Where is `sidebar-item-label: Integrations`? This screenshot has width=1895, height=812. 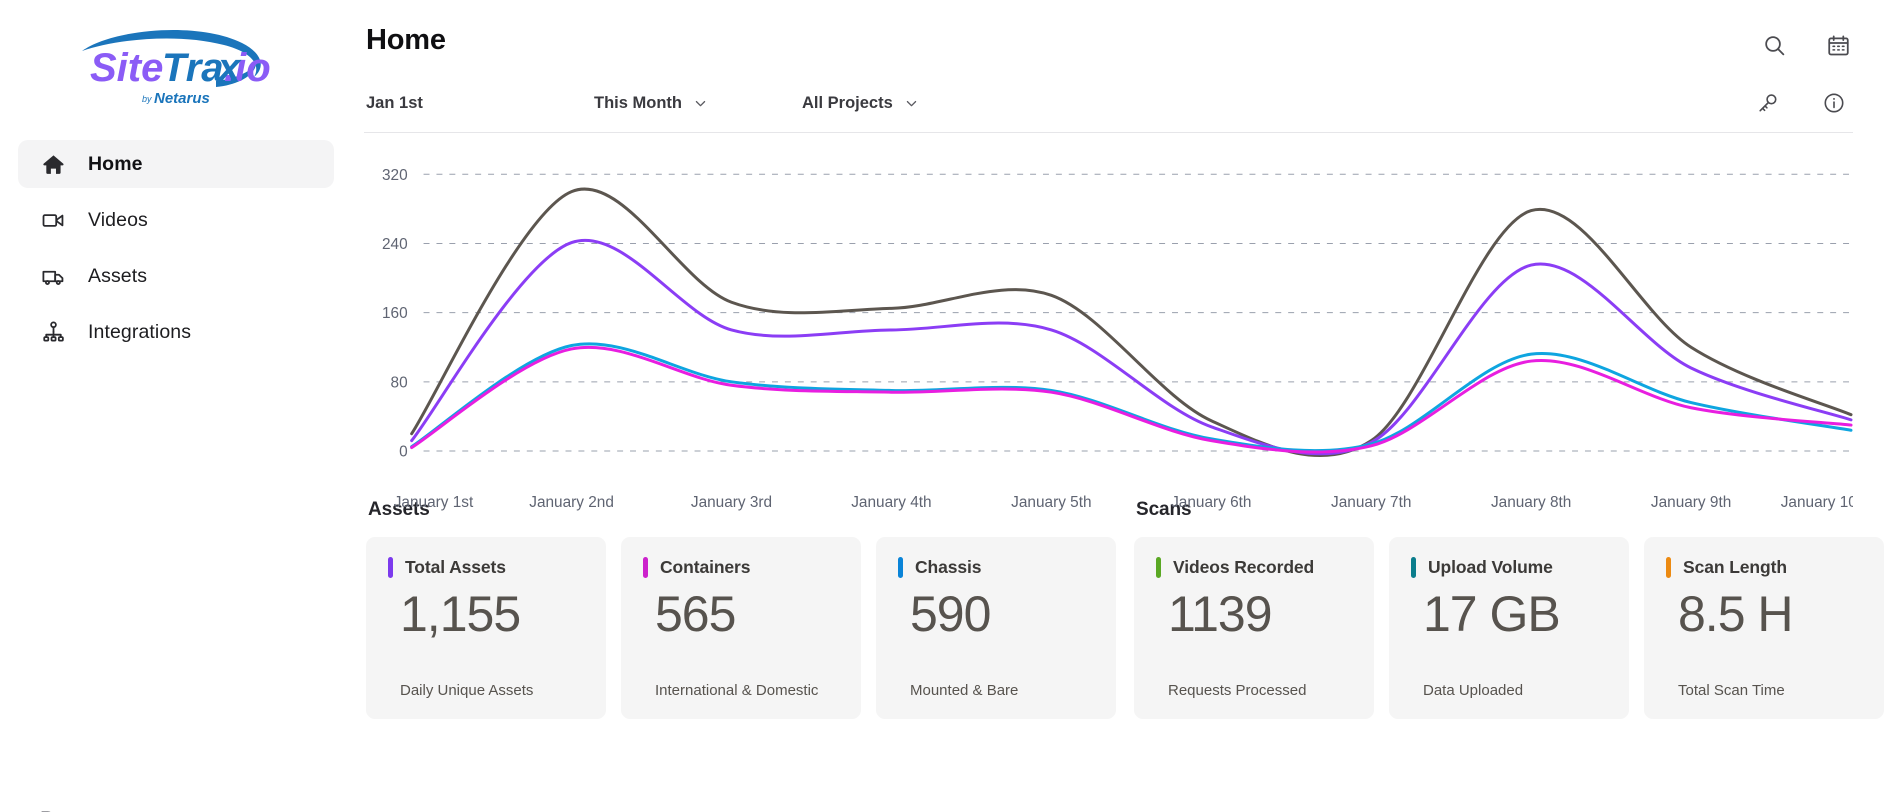
sidebar-item-label: Integrations is located at coordinates (140, 331).